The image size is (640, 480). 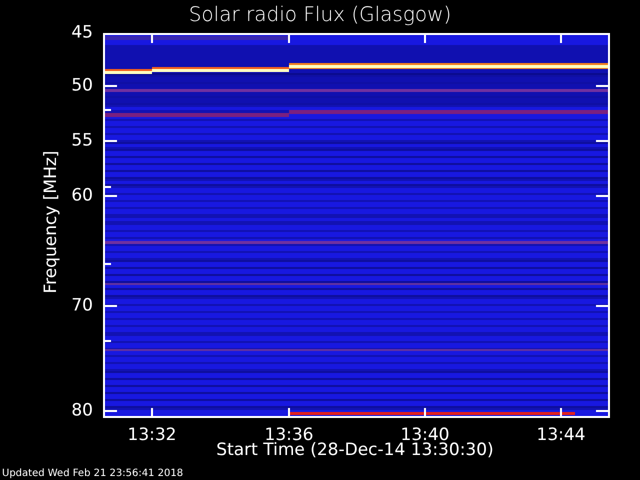 What do you see at coordinates (51, 223) in the screenshot?
I see `y-axis-title: Frequency [MHz]` at bounding box center [51, 223].